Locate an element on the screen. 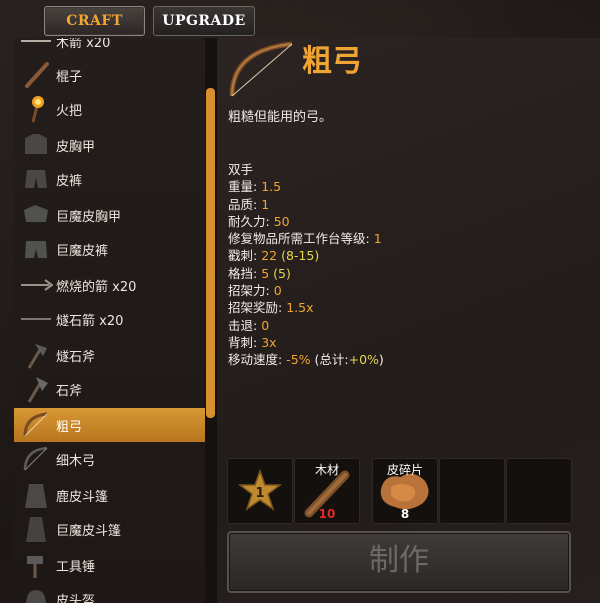 The height and width of the screenshot is (603, 600). list-scrollbar-thumb is located at coordinates (210, 253).